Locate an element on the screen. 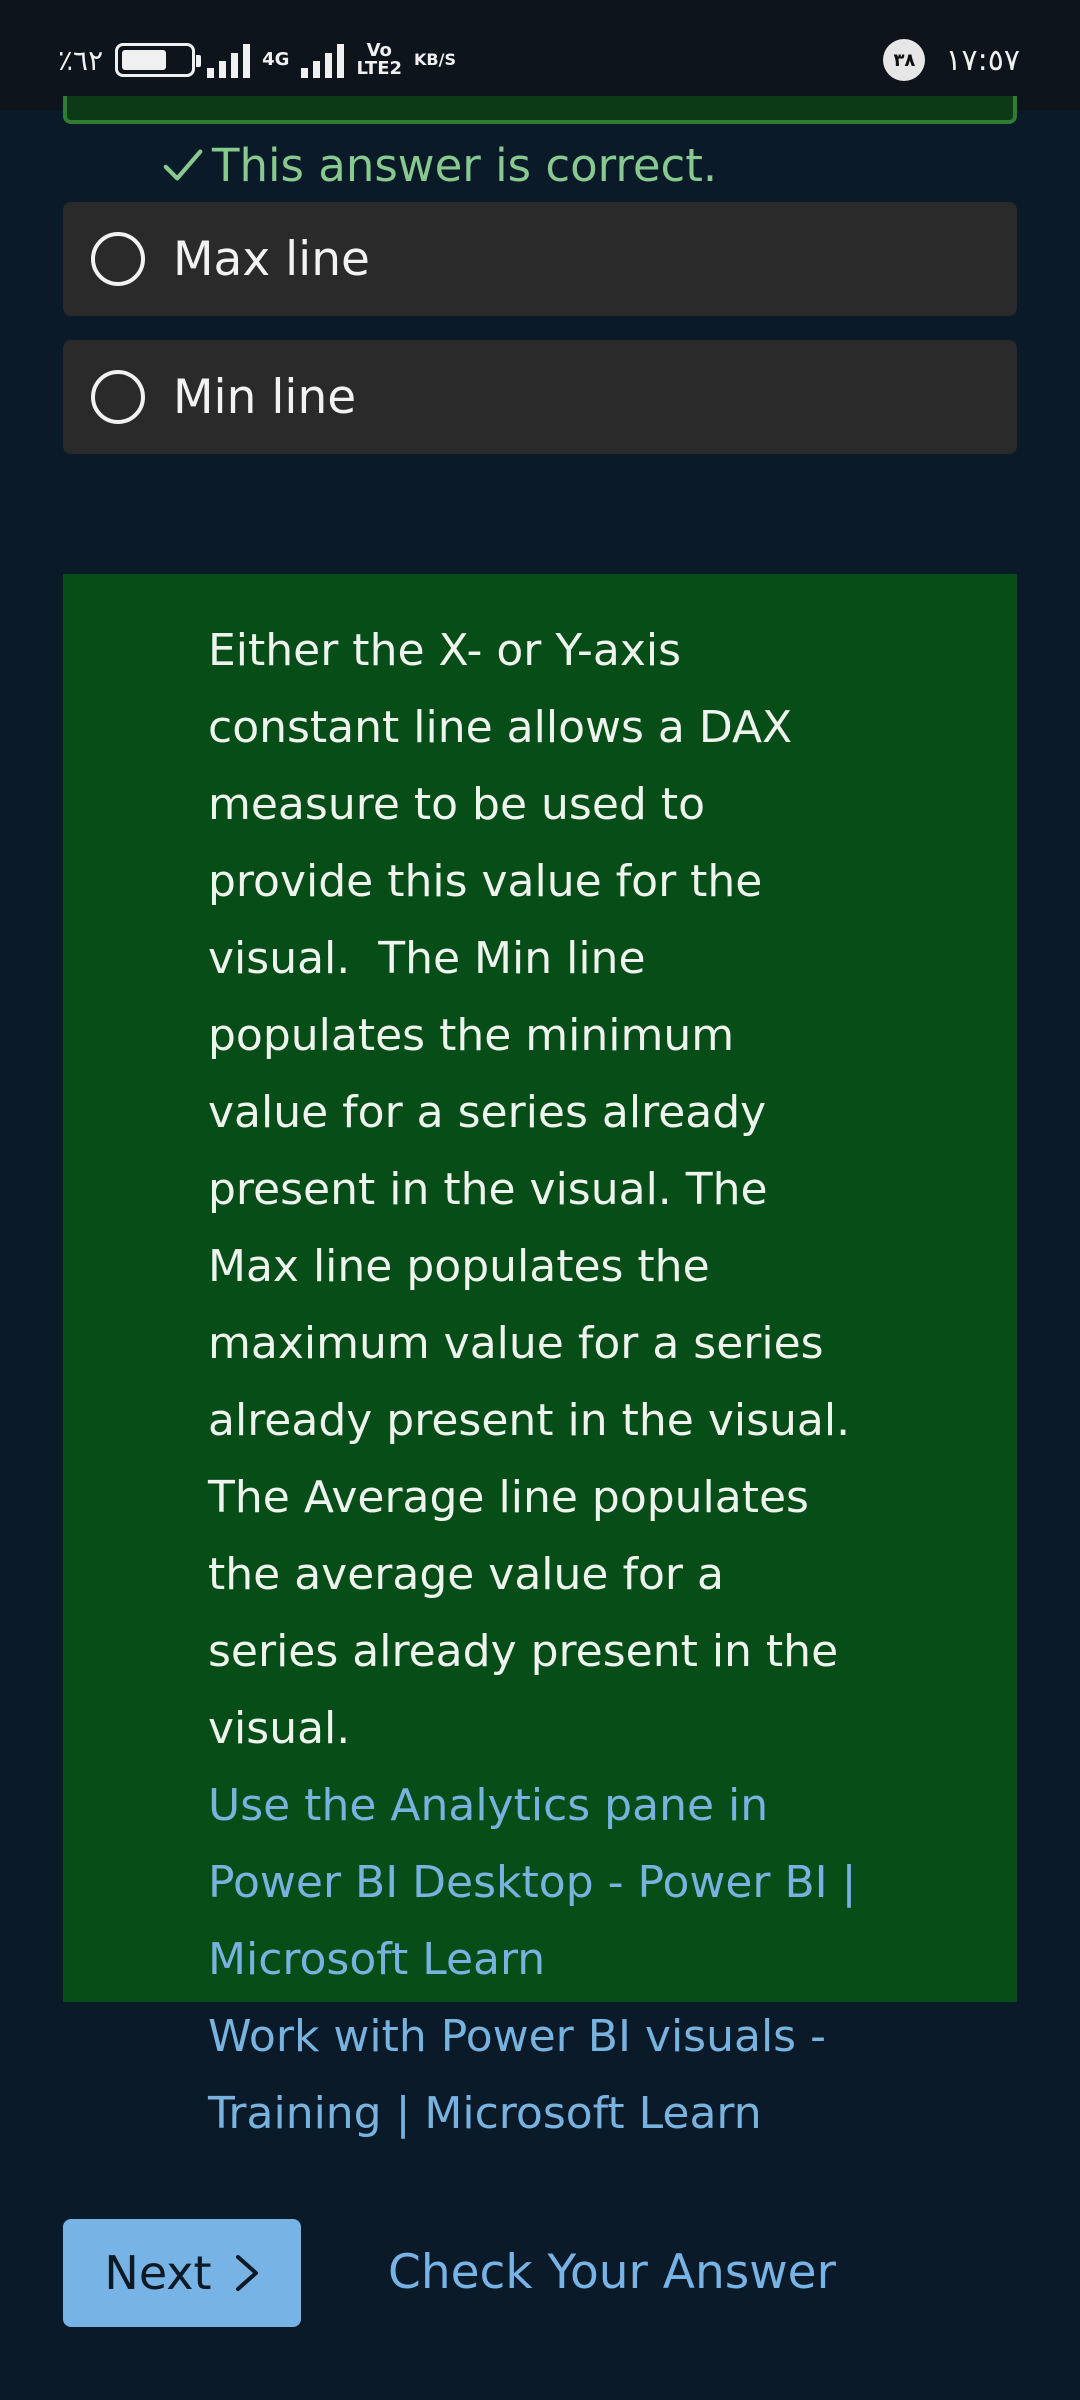 The width and height of the screenshot is (1080, 2400). status-bar: ٪٦٢ 4G Vo LTE2 KB/S ٣٨ ١٧:٥٧ is located at coordinates (540, 55).